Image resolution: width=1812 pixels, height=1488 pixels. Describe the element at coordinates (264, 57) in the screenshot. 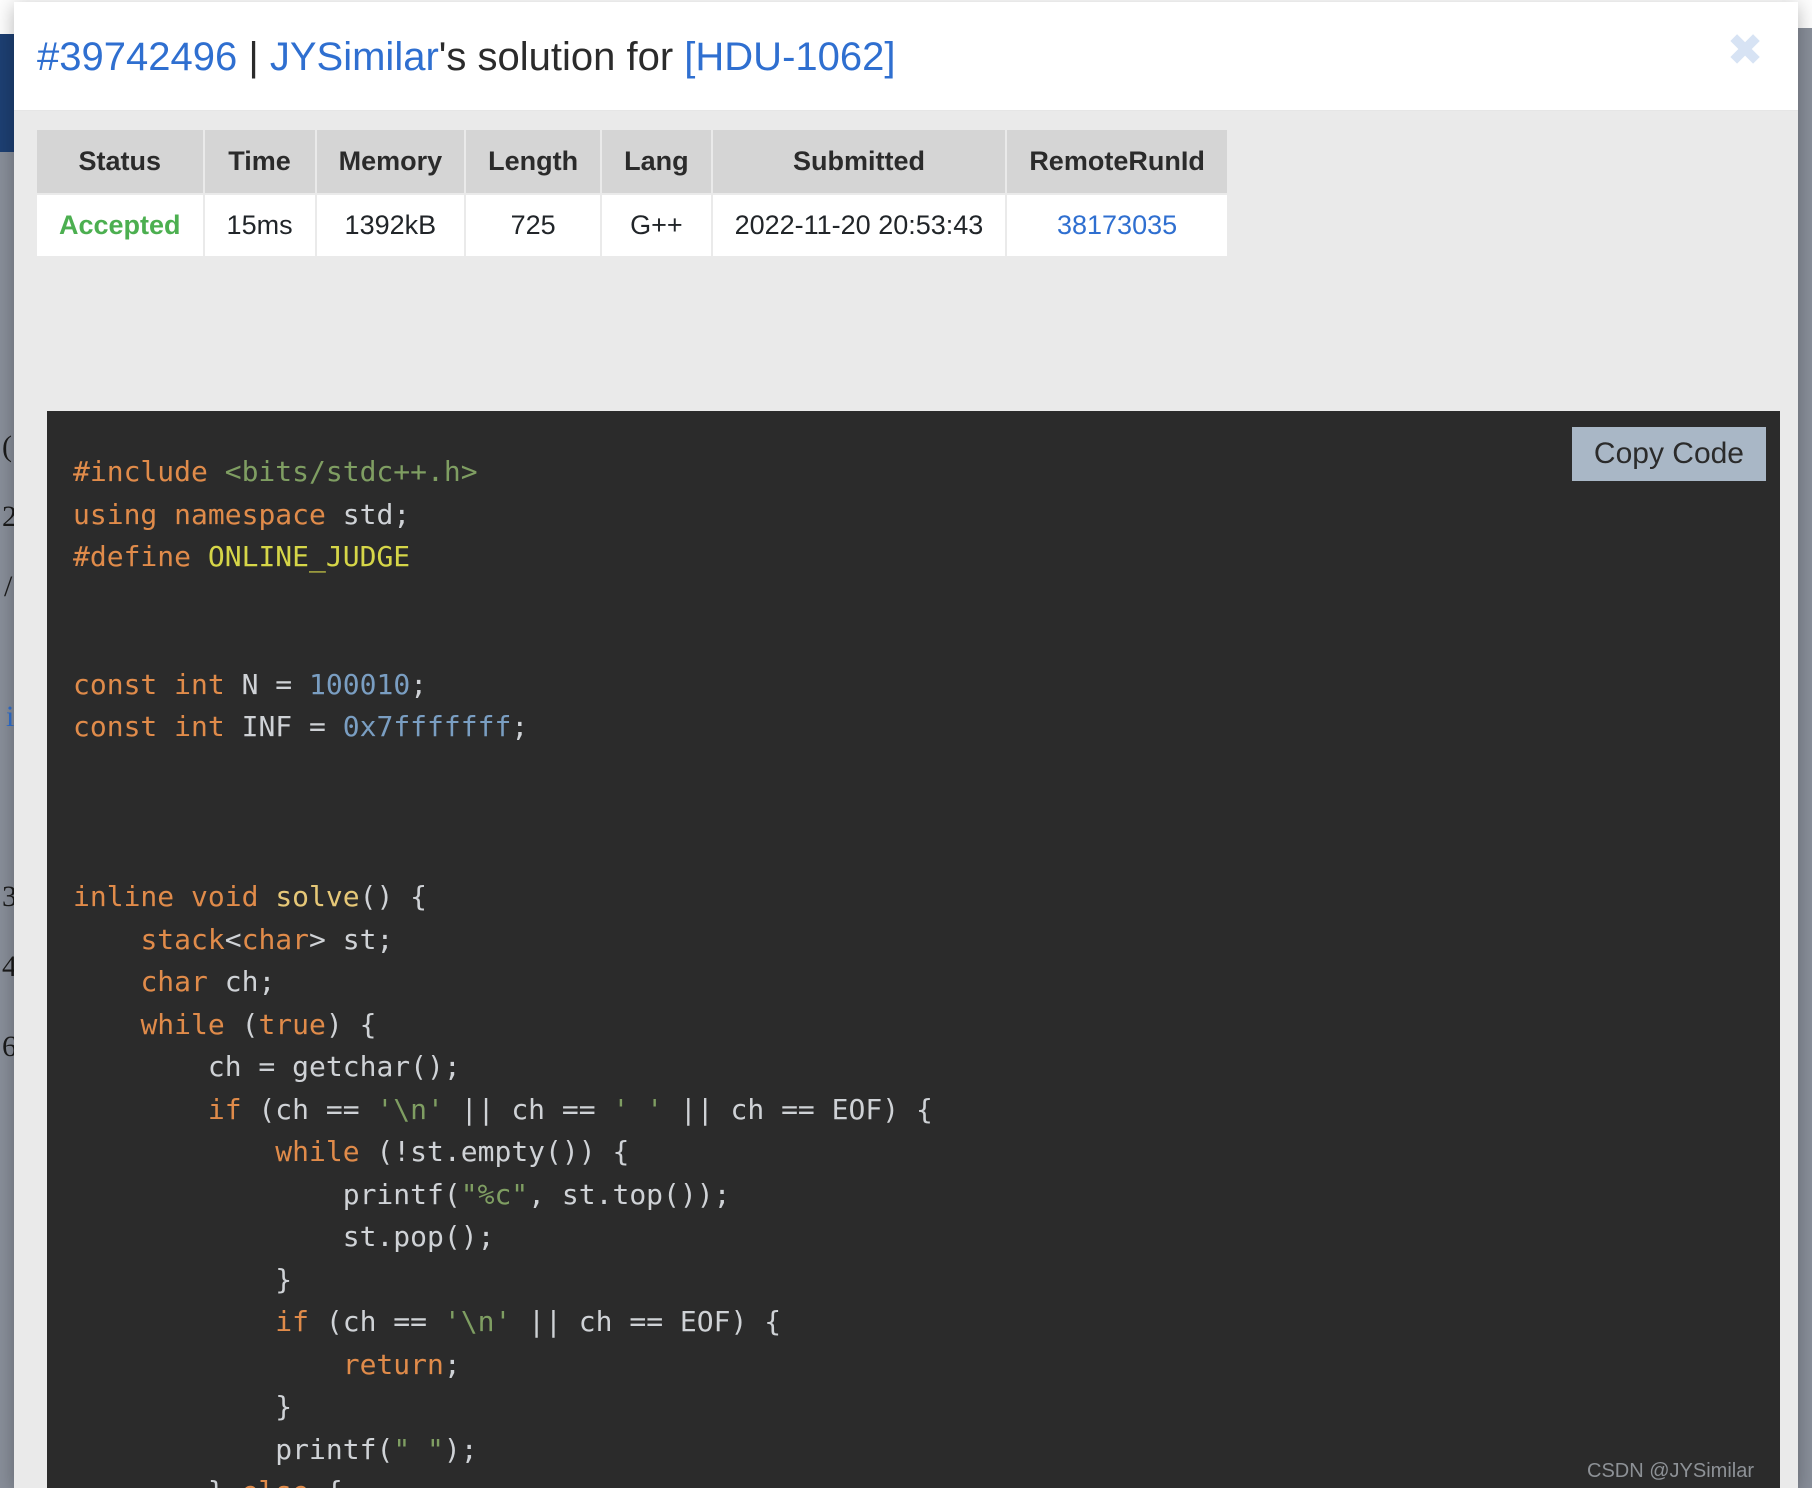

I see `title-space` at that location.